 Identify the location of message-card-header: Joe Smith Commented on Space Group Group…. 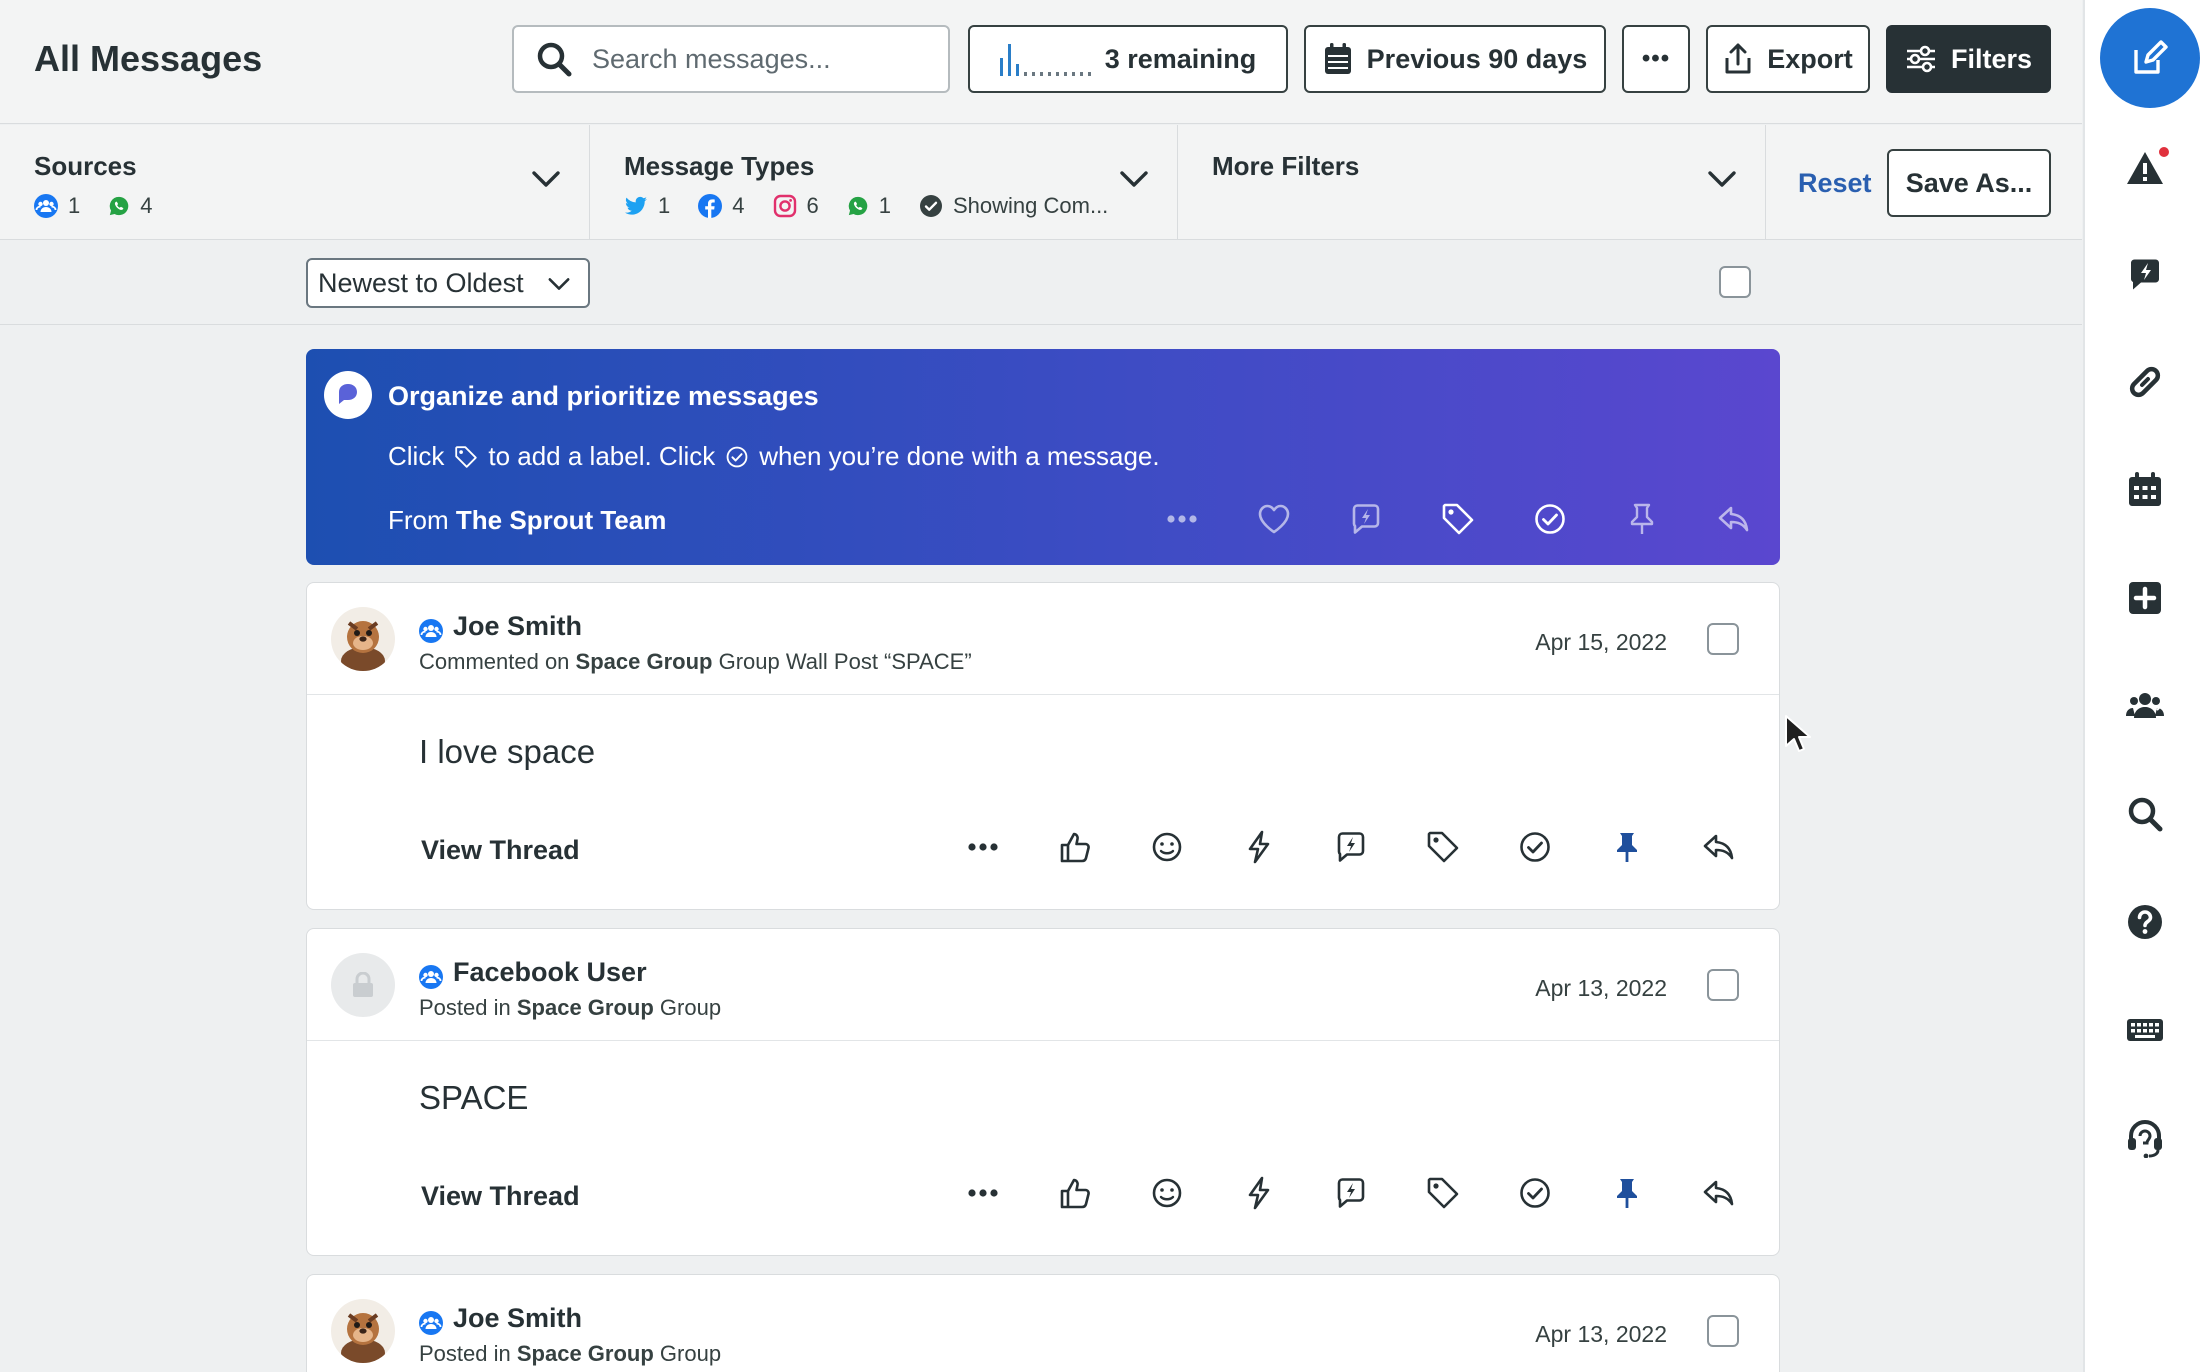
(1043, 639).